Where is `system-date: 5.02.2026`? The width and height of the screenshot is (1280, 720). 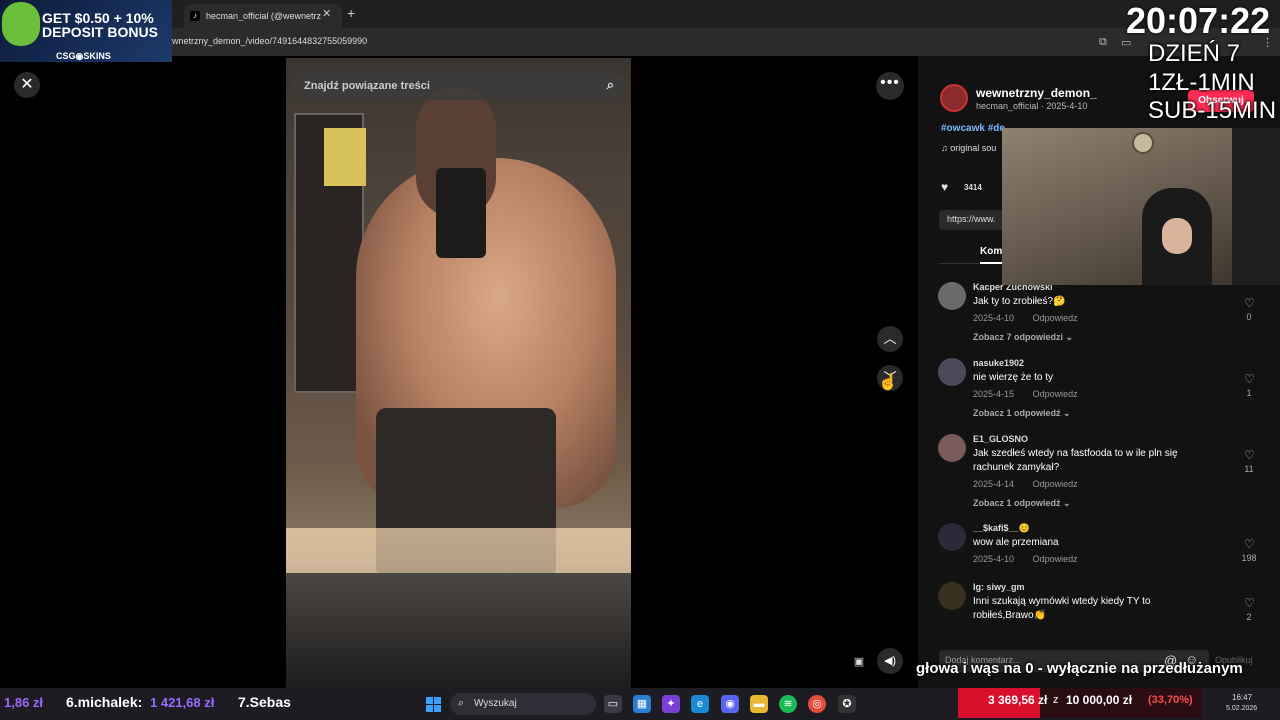 system-date: 5.02.2026 is located at coordinates (1241, 708).